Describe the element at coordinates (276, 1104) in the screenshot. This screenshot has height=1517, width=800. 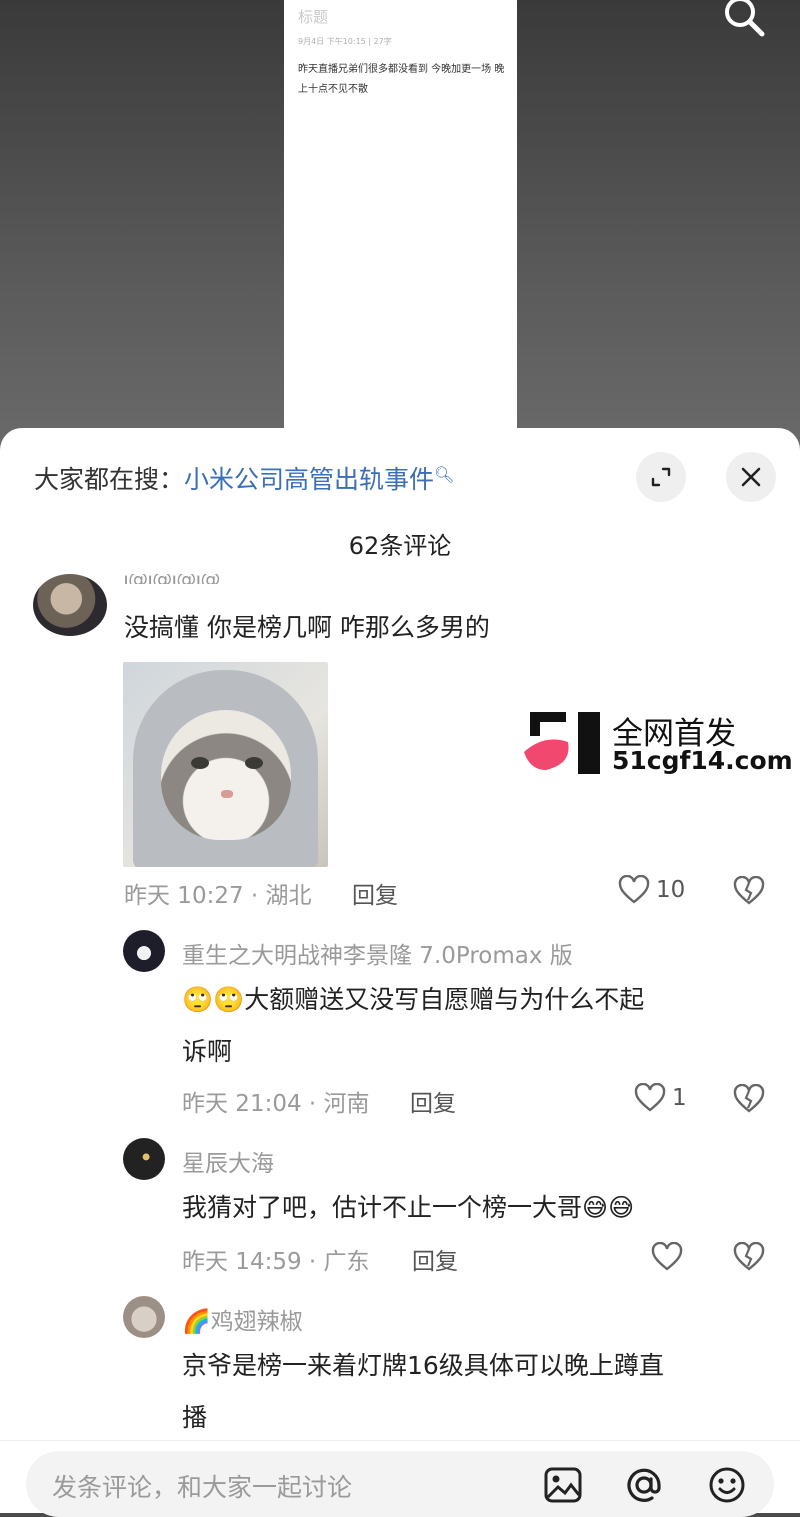
I see `reply-meta: 昨天 21:04 · 河南` at that location.